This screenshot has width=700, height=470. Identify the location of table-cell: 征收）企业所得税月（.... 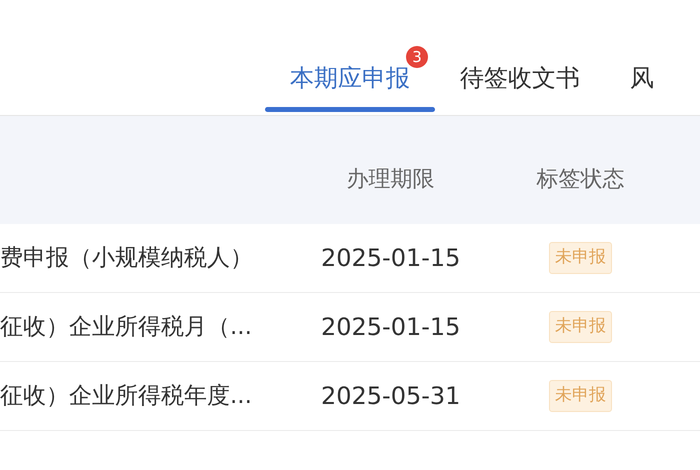
(126, 327).